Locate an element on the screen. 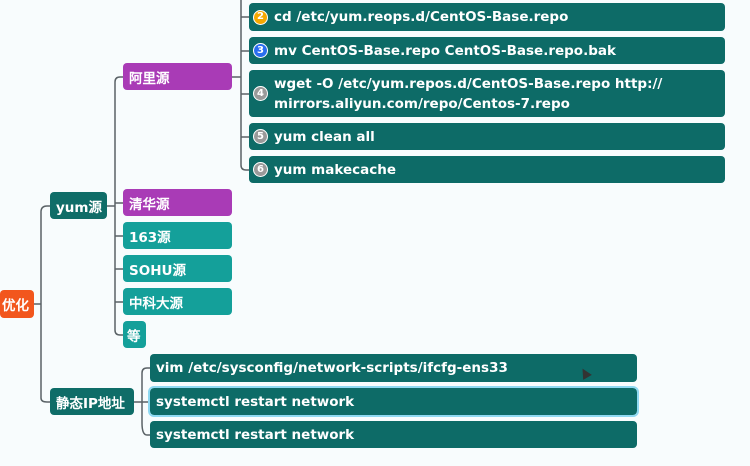  number-4-icon: 4 is located at coordinates (260, 93).